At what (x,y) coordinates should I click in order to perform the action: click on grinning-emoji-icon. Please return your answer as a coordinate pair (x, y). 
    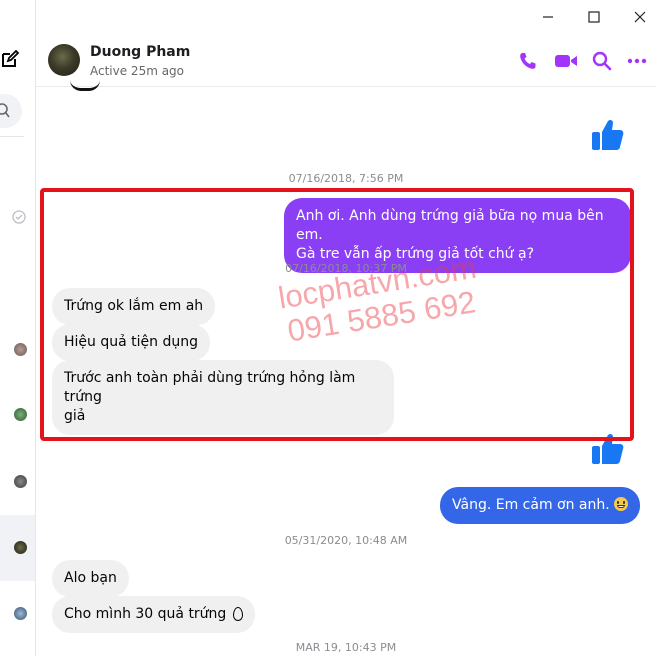
    Looking at the image, I should click on (621, 504).